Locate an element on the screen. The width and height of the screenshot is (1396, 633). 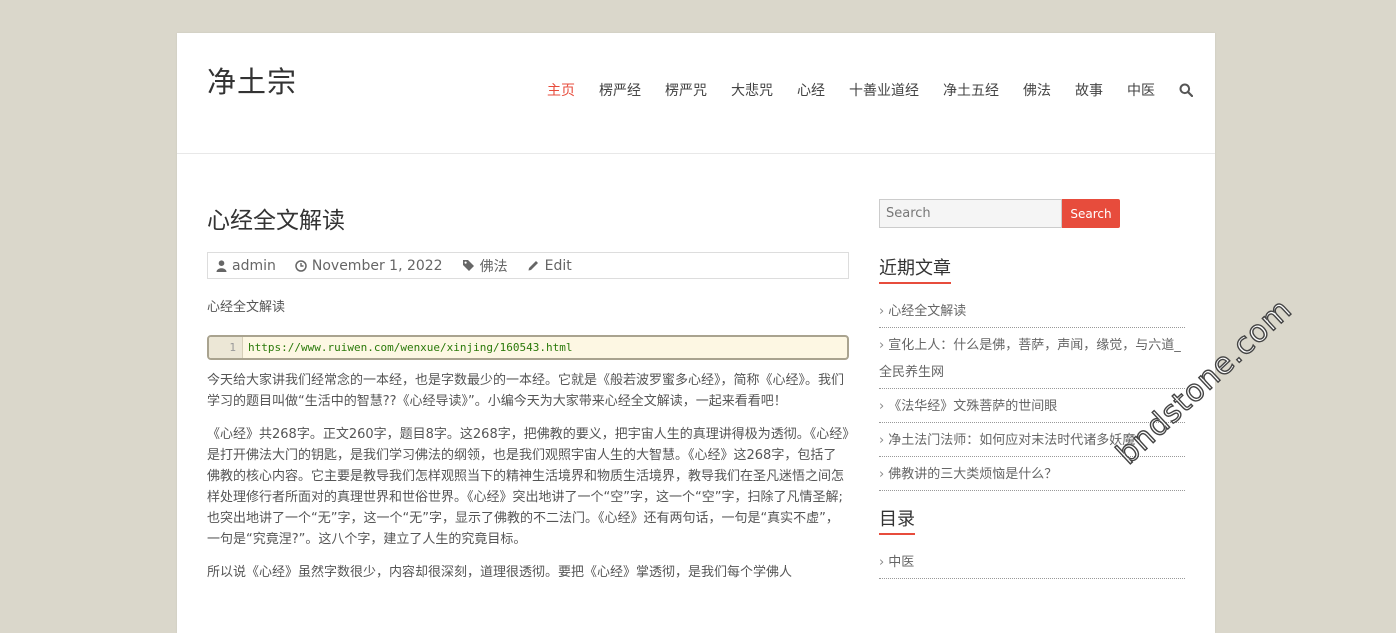
toc-title: 目录 is located at coordinates (897, 520).